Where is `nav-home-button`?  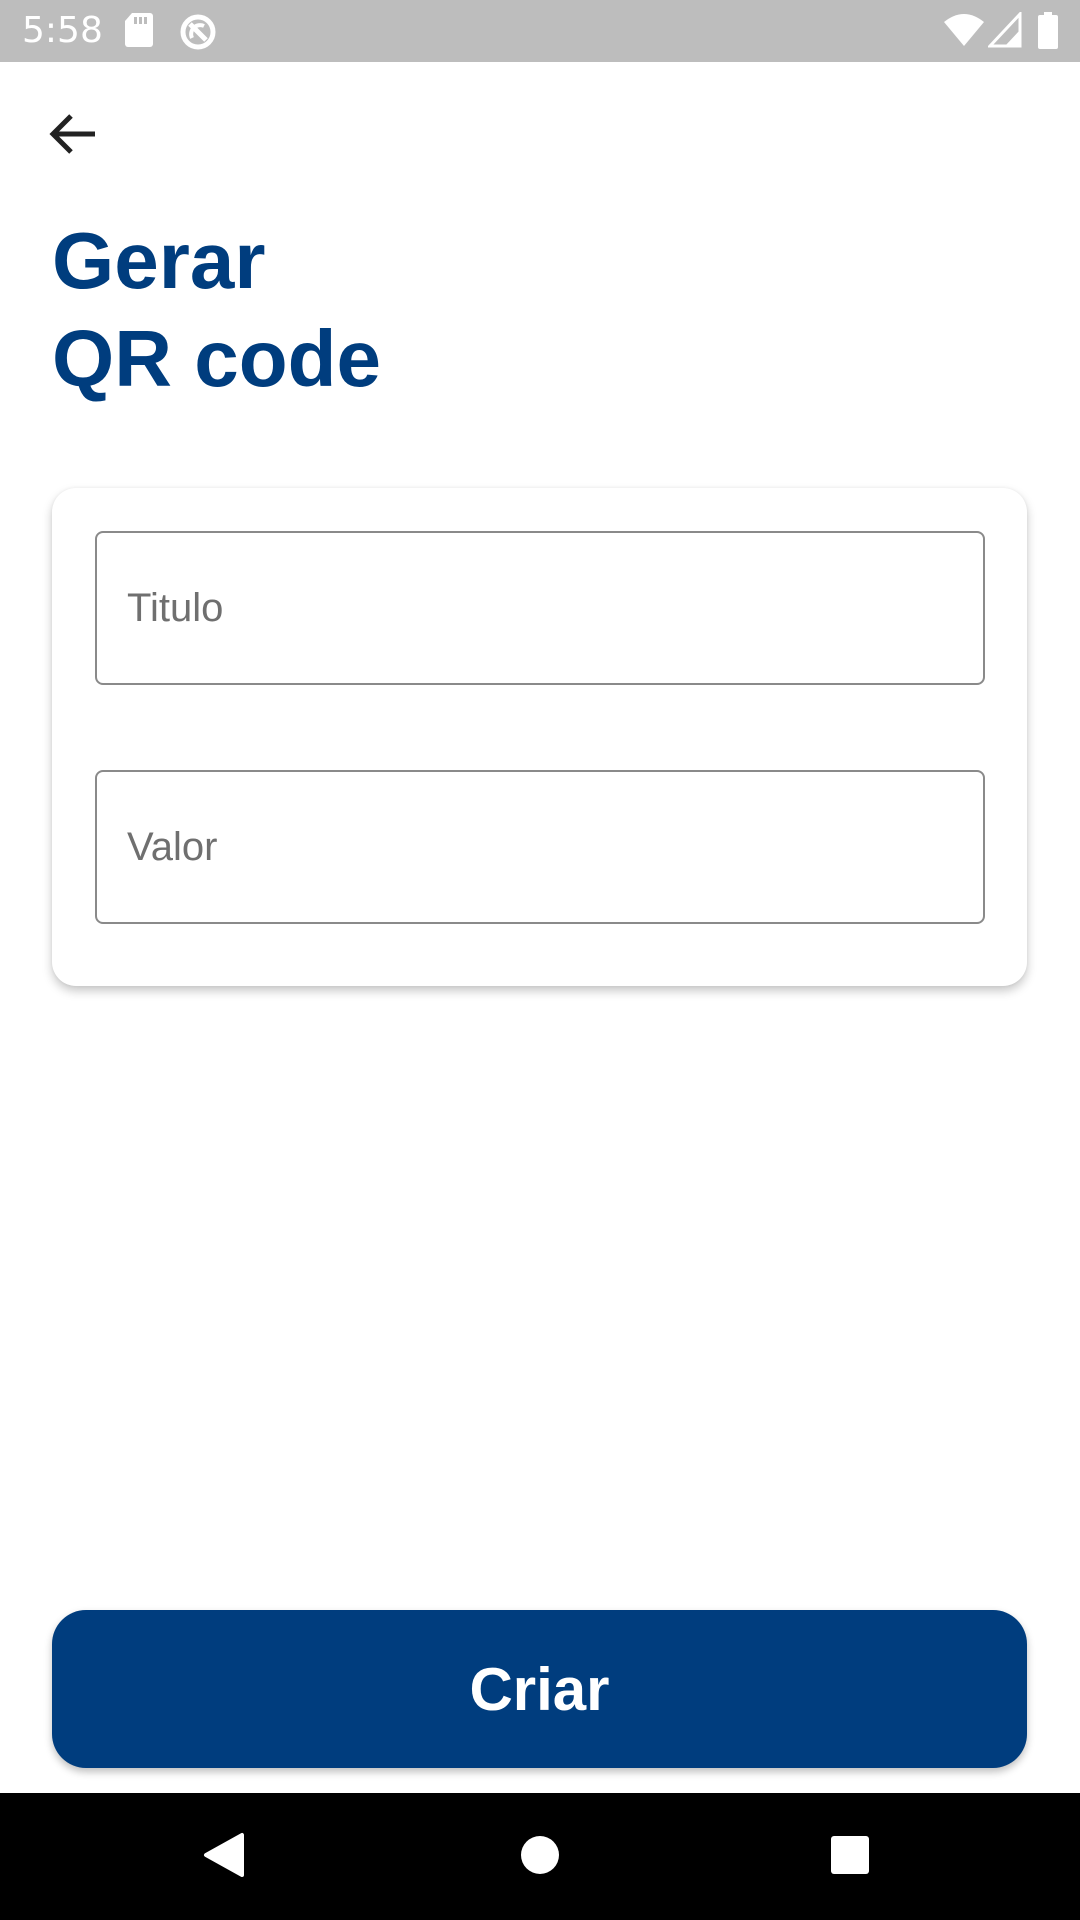
nav-home-button is located at coordinates (540, 1857).